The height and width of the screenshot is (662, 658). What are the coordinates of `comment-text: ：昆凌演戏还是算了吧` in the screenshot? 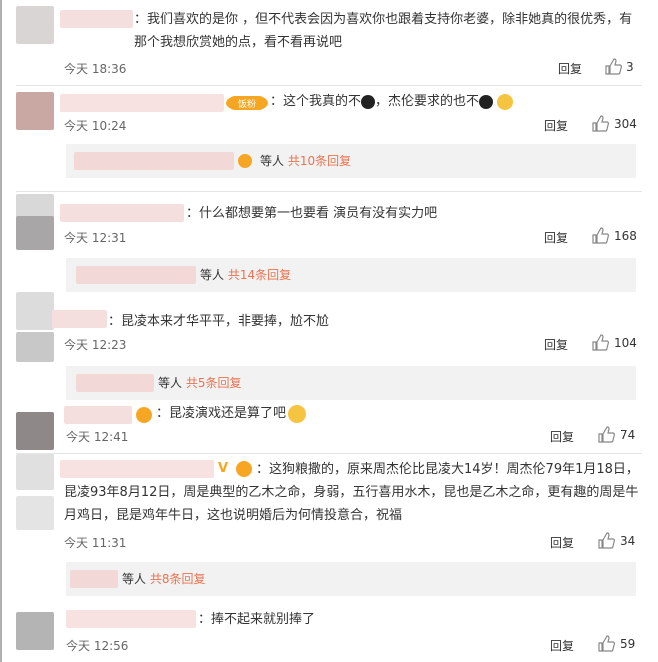 It's located at (306, 413).